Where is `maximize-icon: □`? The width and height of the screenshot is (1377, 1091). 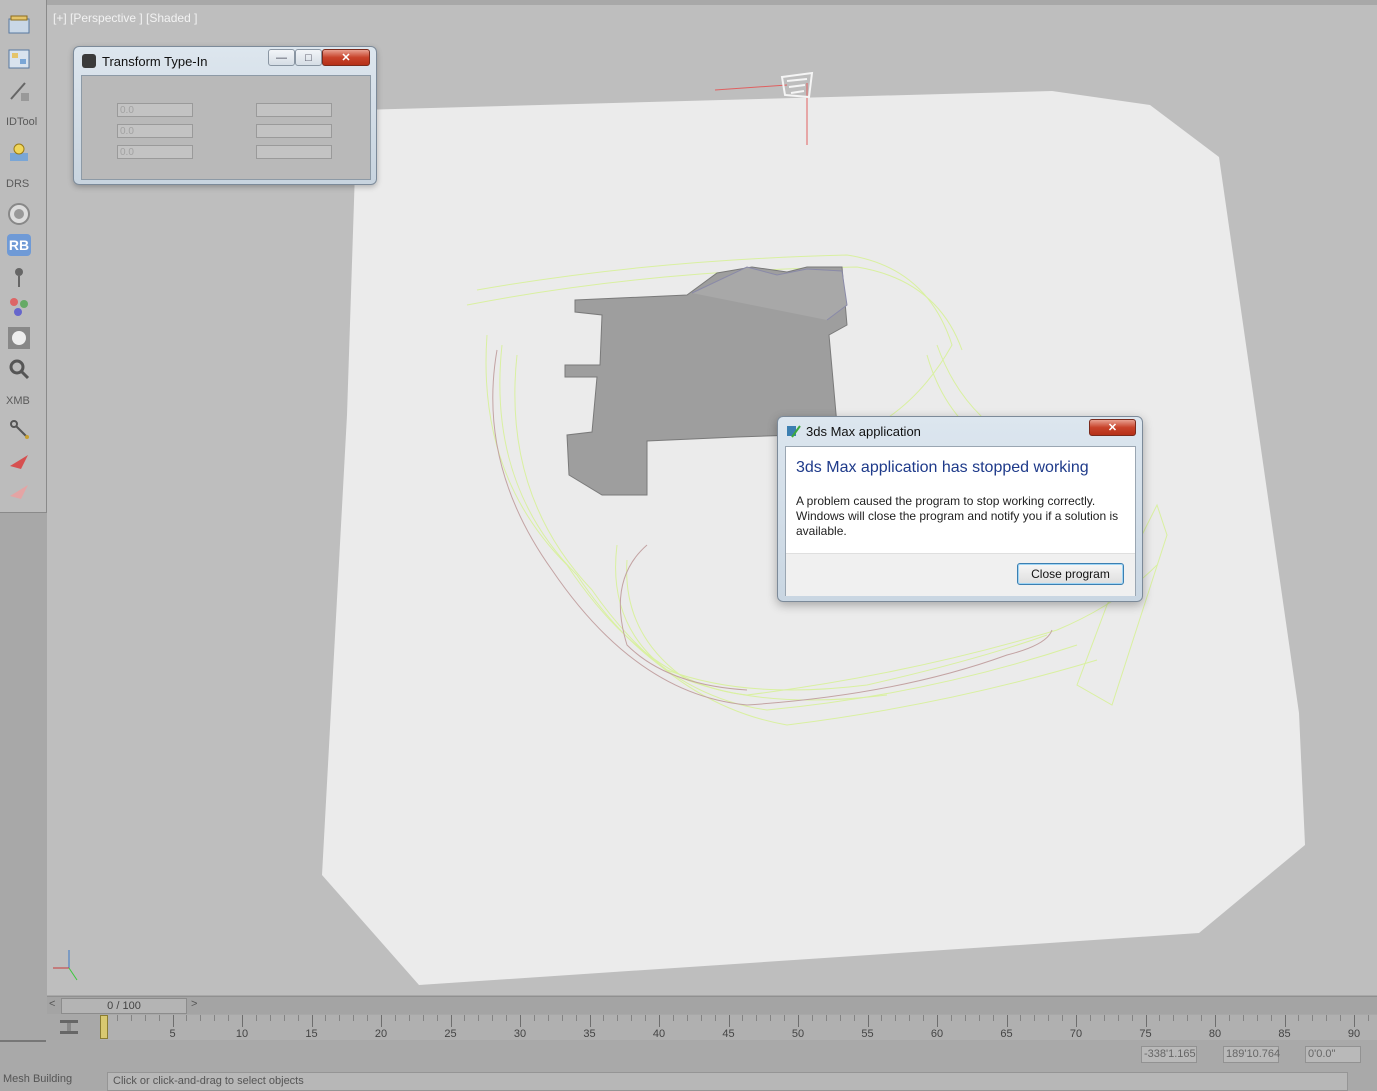
maximize-icon: □ is located at coordinates (308, 57).